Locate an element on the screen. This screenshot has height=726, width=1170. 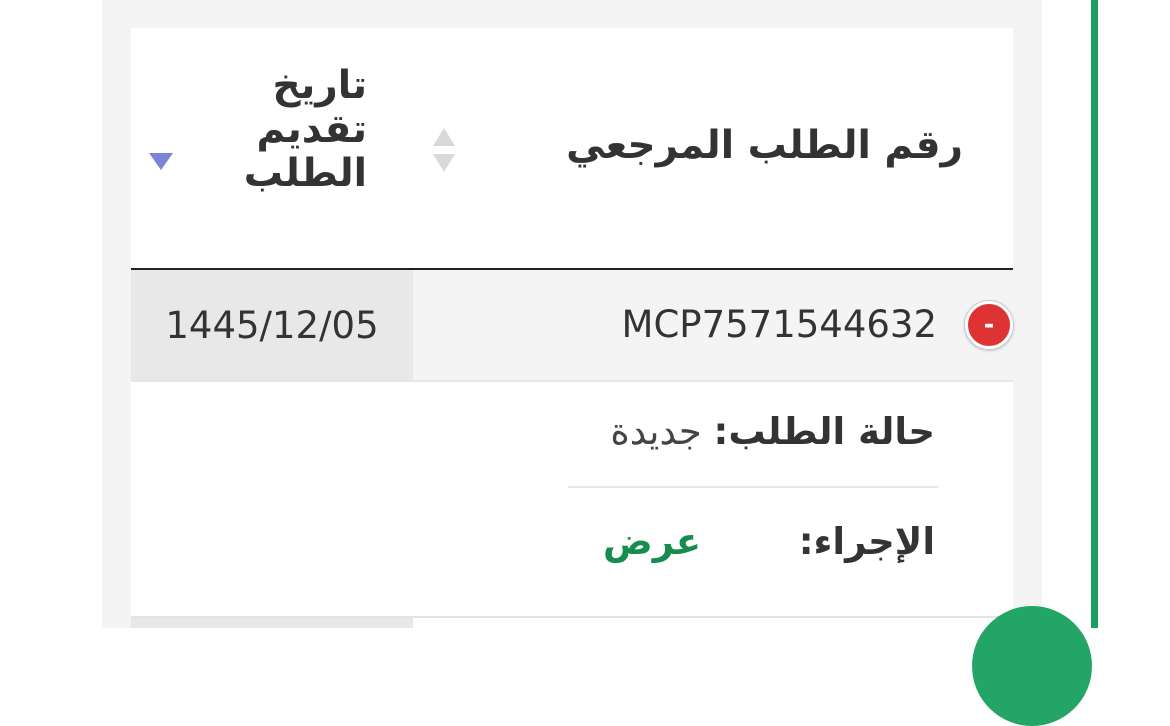
reference-number-text: MCP7571544632 is located at coordinates (779, 324).